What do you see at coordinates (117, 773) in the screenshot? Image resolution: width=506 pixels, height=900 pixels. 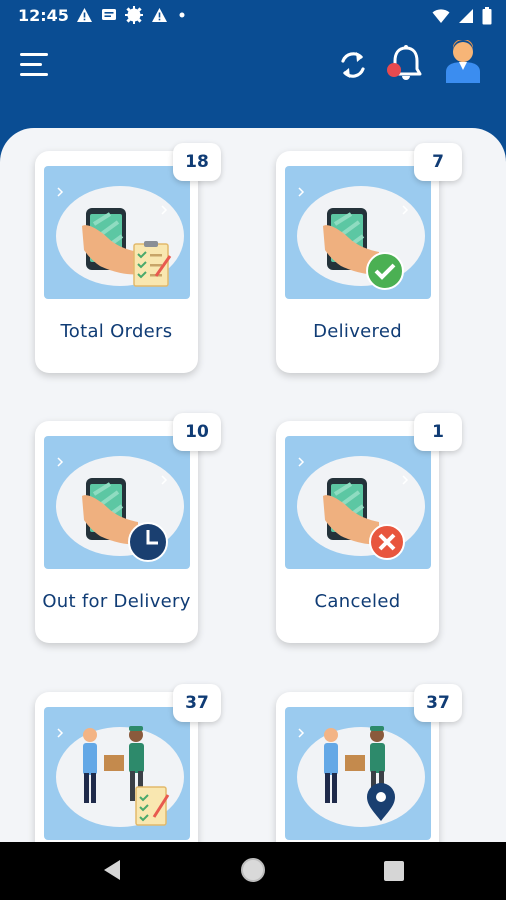 I see `delivery-clipboard-icon` at bounding box center [117, 773].